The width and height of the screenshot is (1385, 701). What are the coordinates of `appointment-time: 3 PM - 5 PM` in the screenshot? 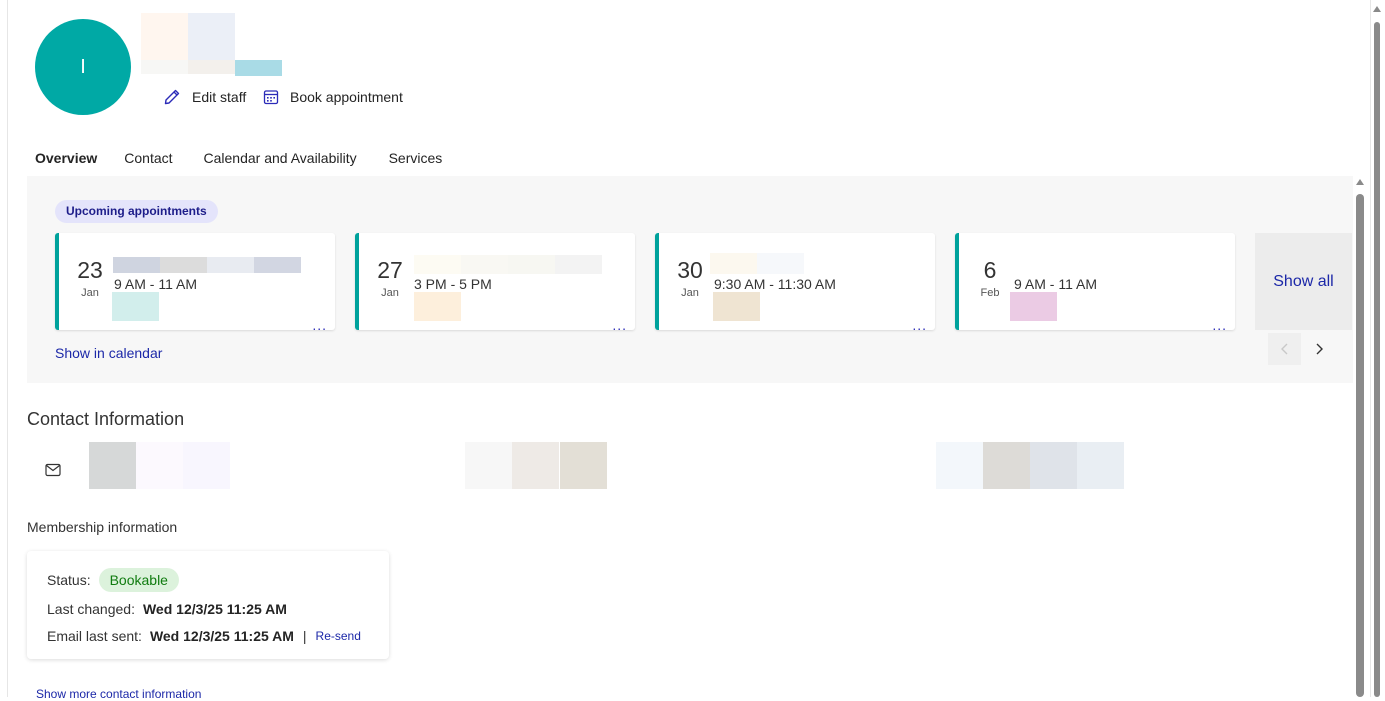 It's located at (453, 284).